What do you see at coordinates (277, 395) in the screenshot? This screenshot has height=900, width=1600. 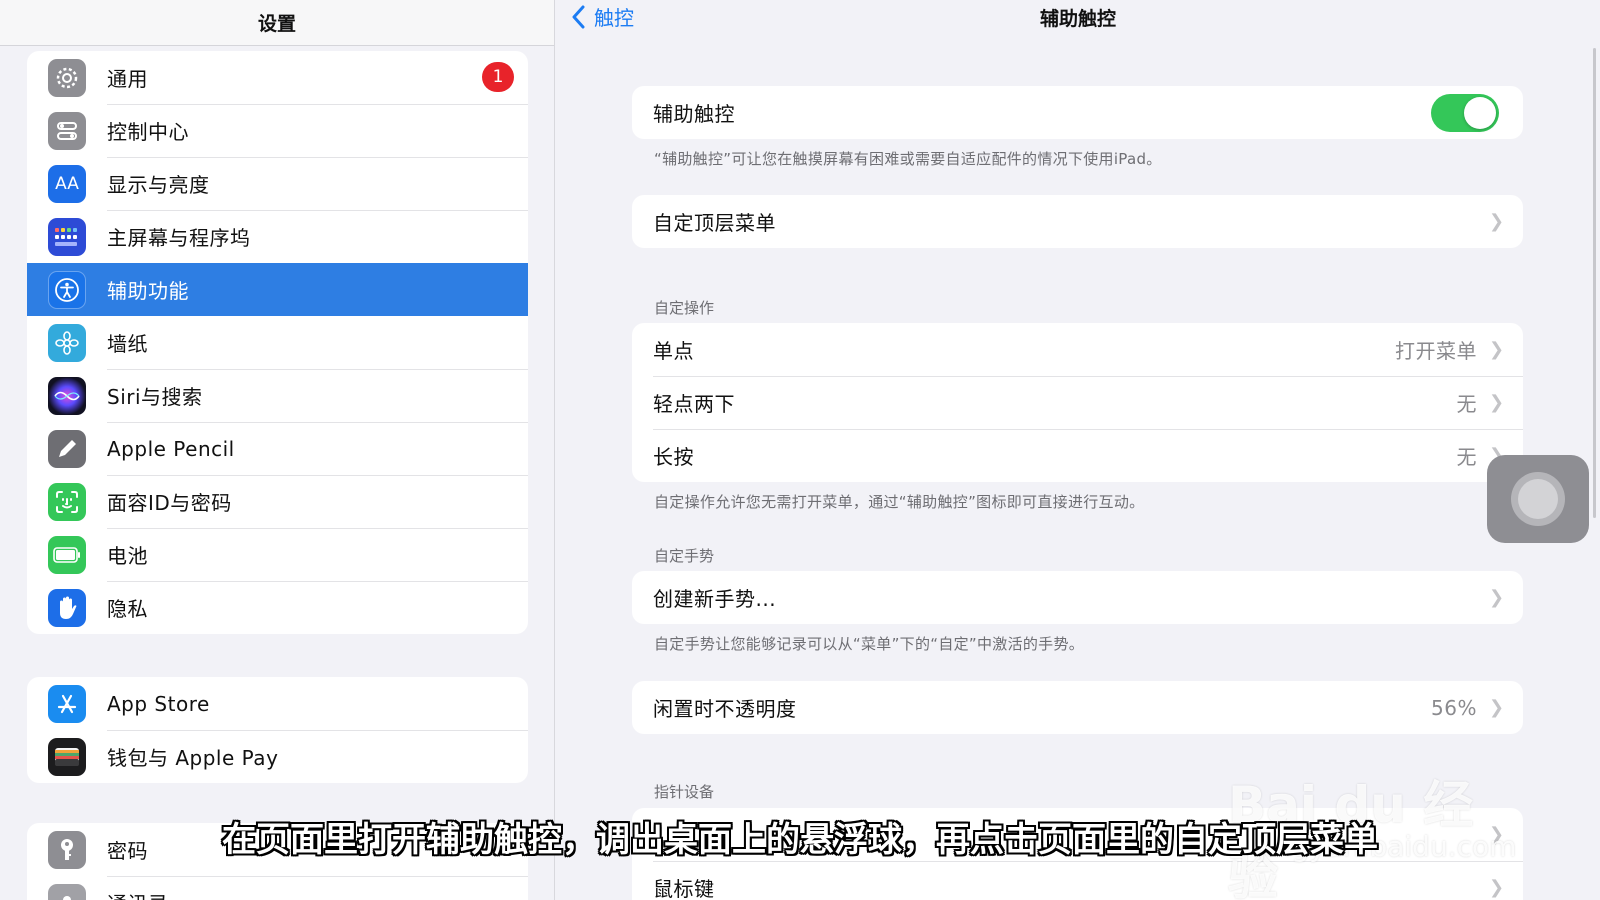 I see `sidebar-item-siri: Siri与搜索` at bounding box center [277, 395].